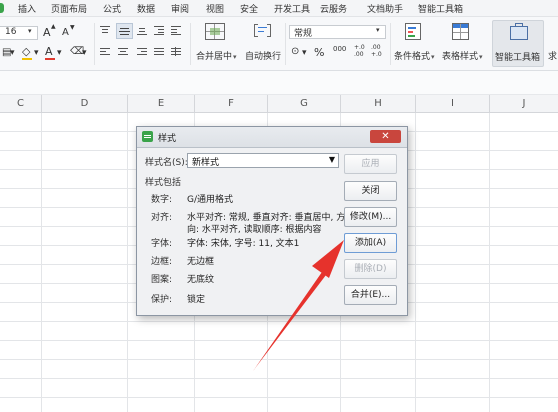 The height and width of the screenshot is (412, 558). I want to click on annotation-arrow-icon, so click(298, 305).